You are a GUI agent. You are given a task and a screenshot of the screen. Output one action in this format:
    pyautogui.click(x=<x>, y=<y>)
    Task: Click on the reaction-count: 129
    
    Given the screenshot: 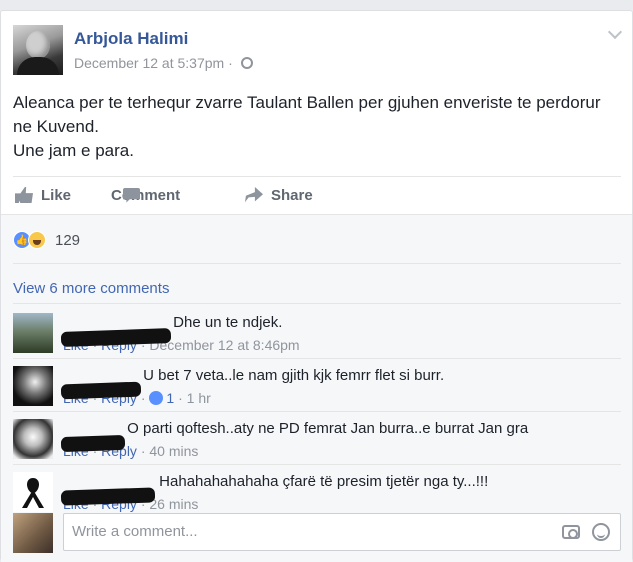 What is the action you would take?
    pyautogui.click(x=68, y=240)
    